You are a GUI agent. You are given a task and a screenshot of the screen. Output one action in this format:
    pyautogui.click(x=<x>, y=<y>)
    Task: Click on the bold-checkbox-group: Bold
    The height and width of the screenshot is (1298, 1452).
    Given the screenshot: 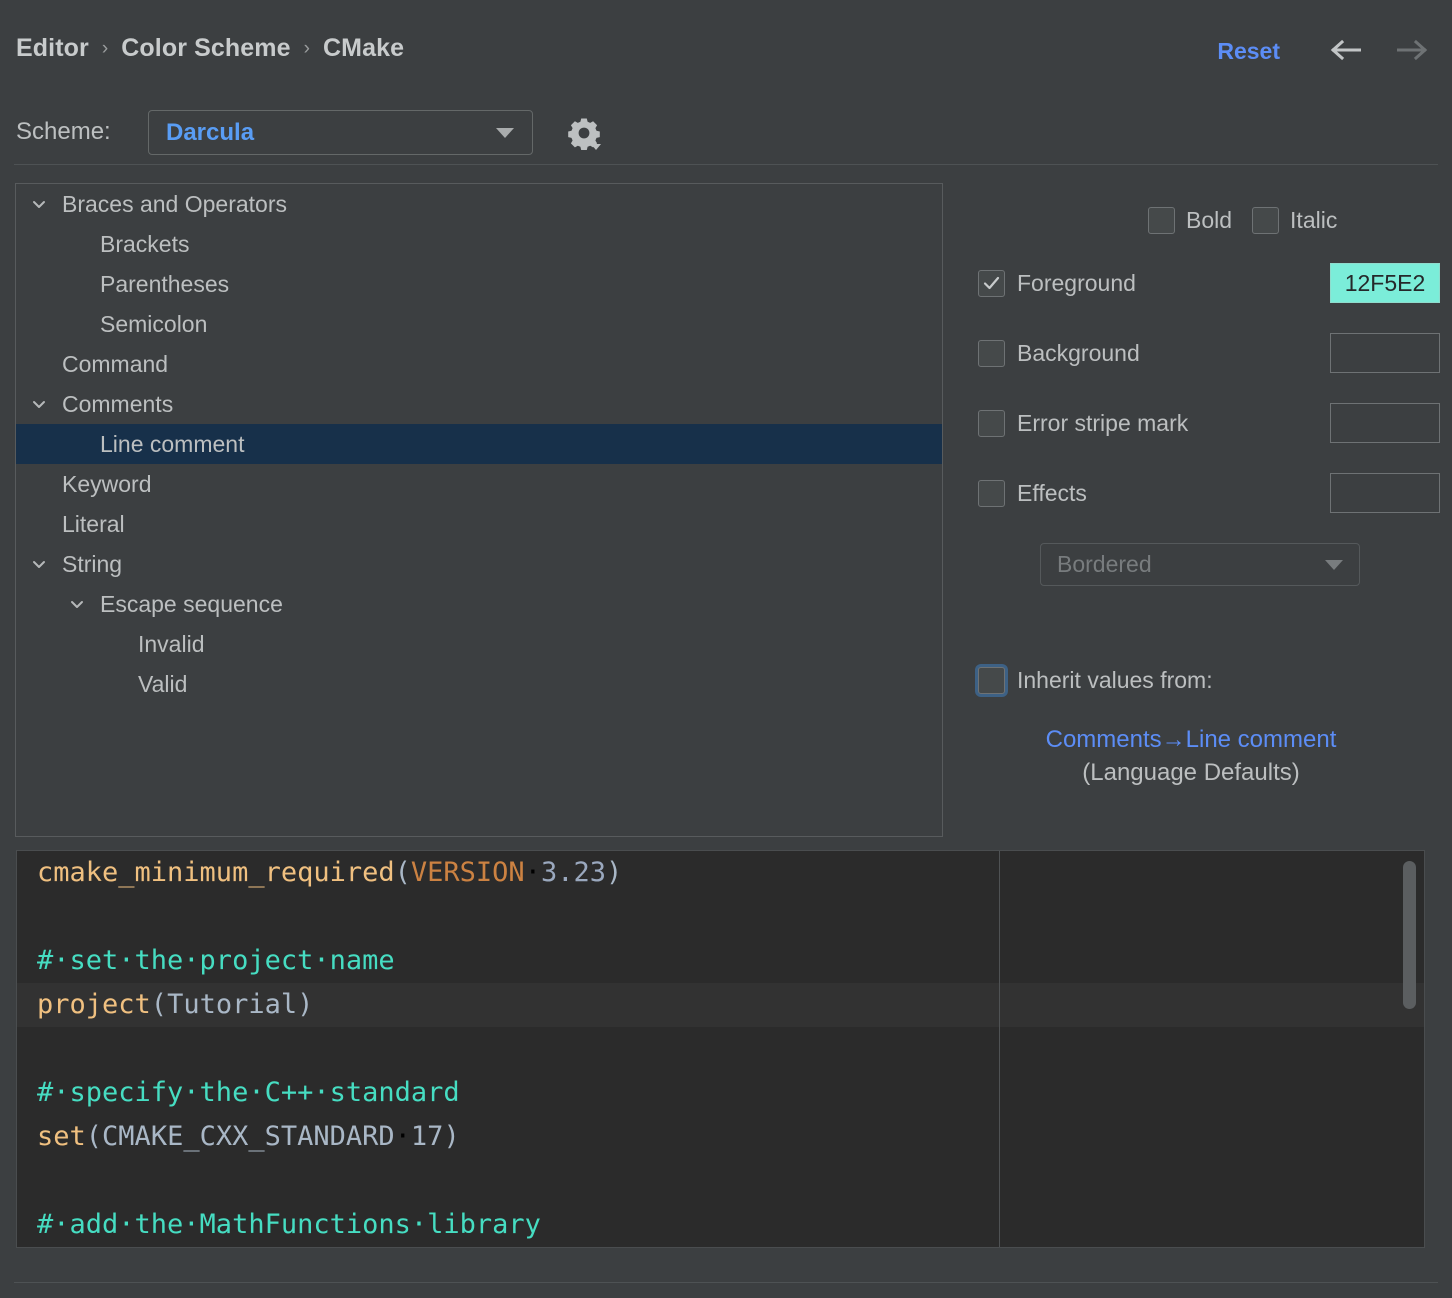 What is the action you would take?
    pyautogui.click(x=1190, y=220)
    